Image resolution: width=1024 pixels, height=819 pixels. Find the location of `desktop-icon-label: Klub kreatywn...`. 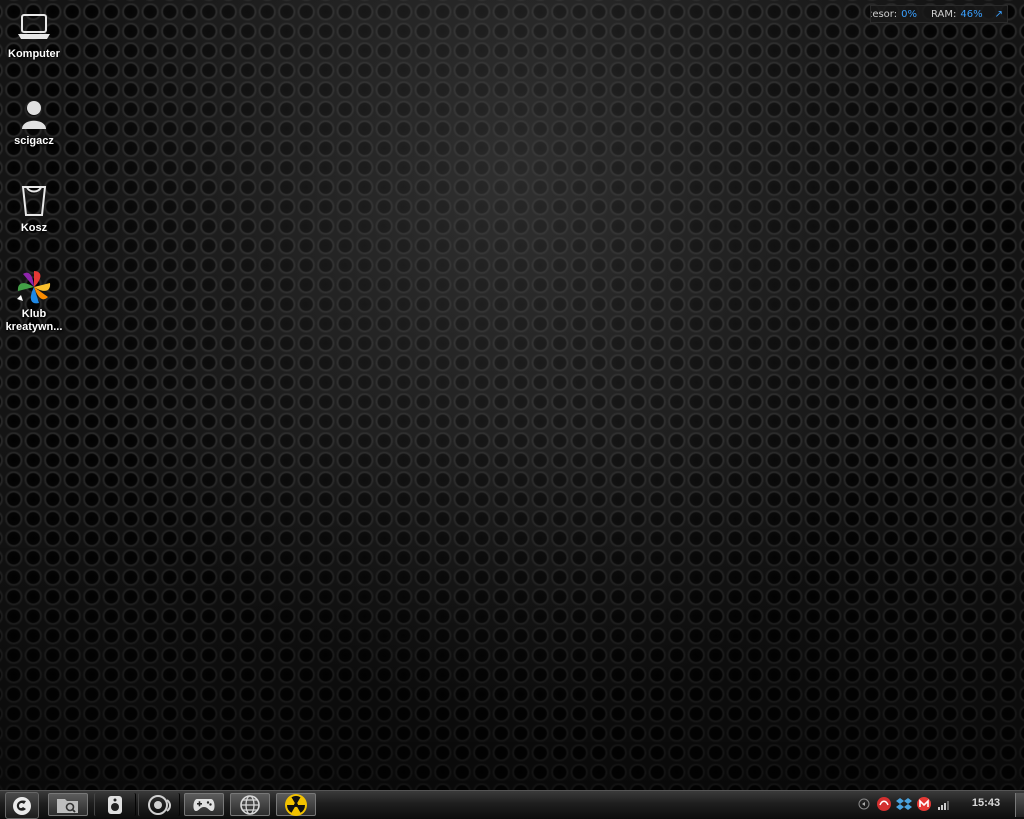

desktop-icon-label: Klub kreatywn... is located at coordinates (34, 320).